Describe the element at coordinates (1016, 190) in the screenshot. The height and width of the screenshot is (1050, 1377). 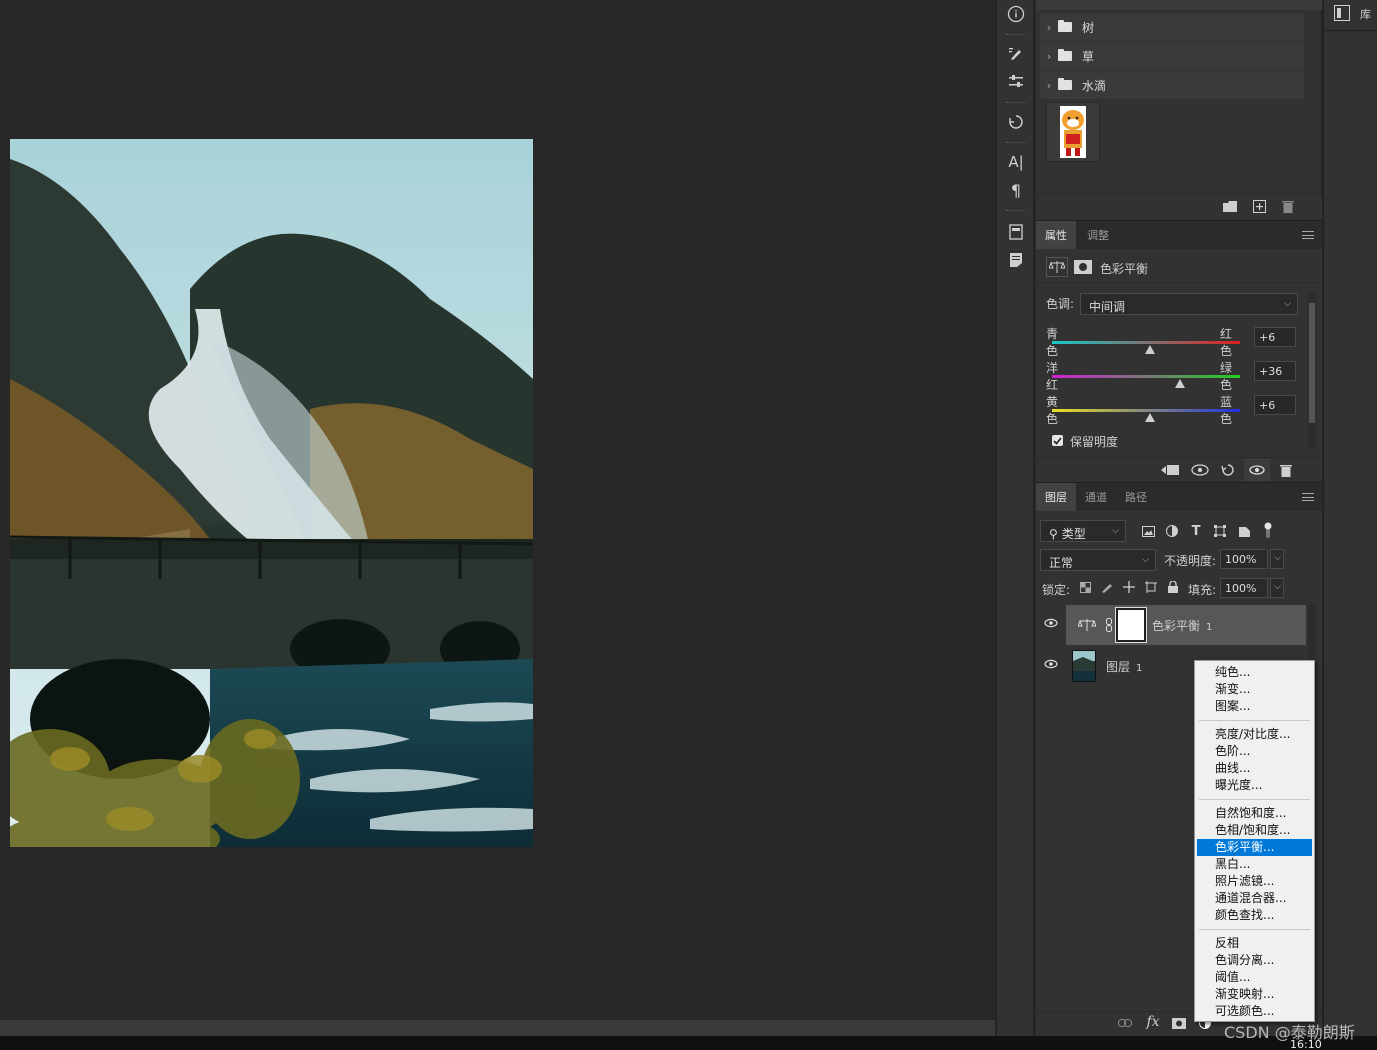
I see `paragraph-icon: ¶` at that location.